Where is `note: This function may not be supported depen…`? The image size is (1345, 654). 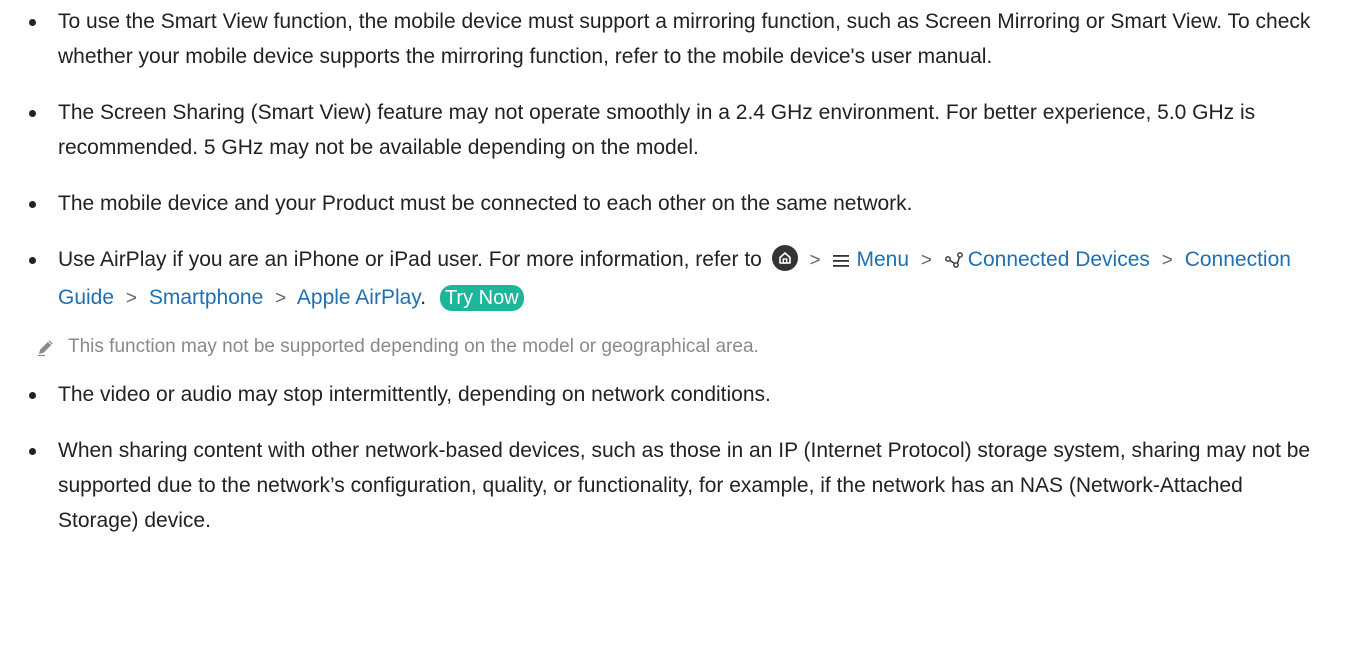 note: This function may not be supported depen… is located at coordinates (672, 347).